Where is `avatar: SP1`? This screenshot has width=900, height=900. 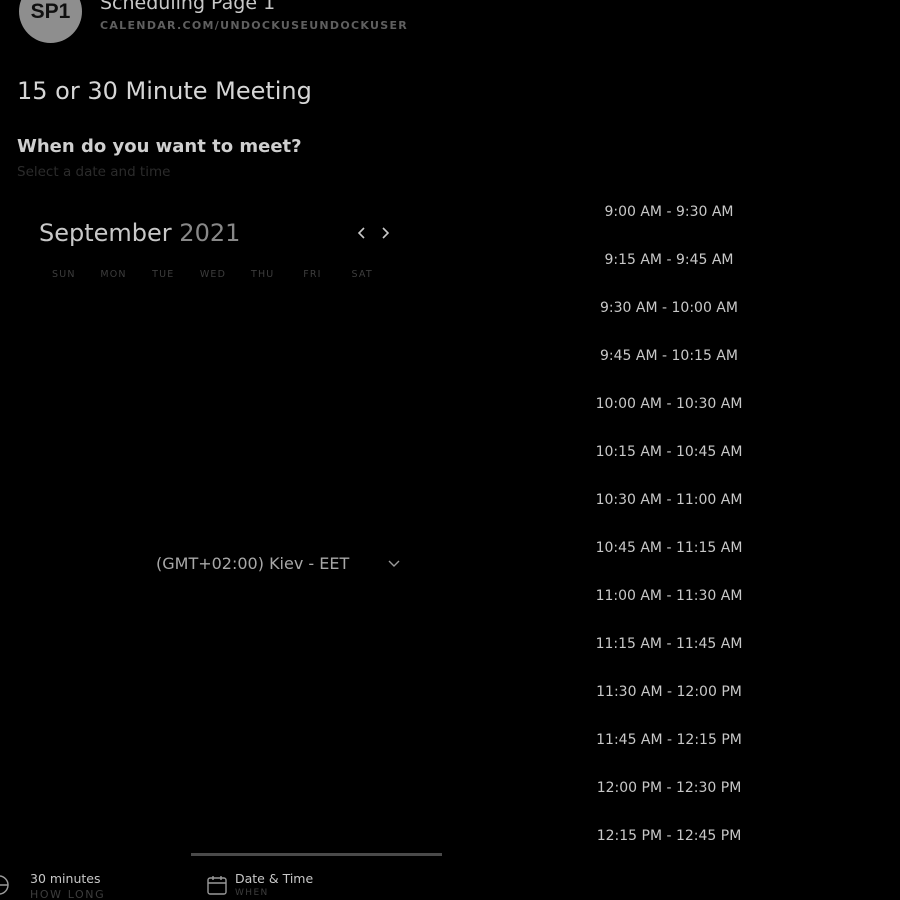
avatar: SP1 is located at coordinates (50, 21).